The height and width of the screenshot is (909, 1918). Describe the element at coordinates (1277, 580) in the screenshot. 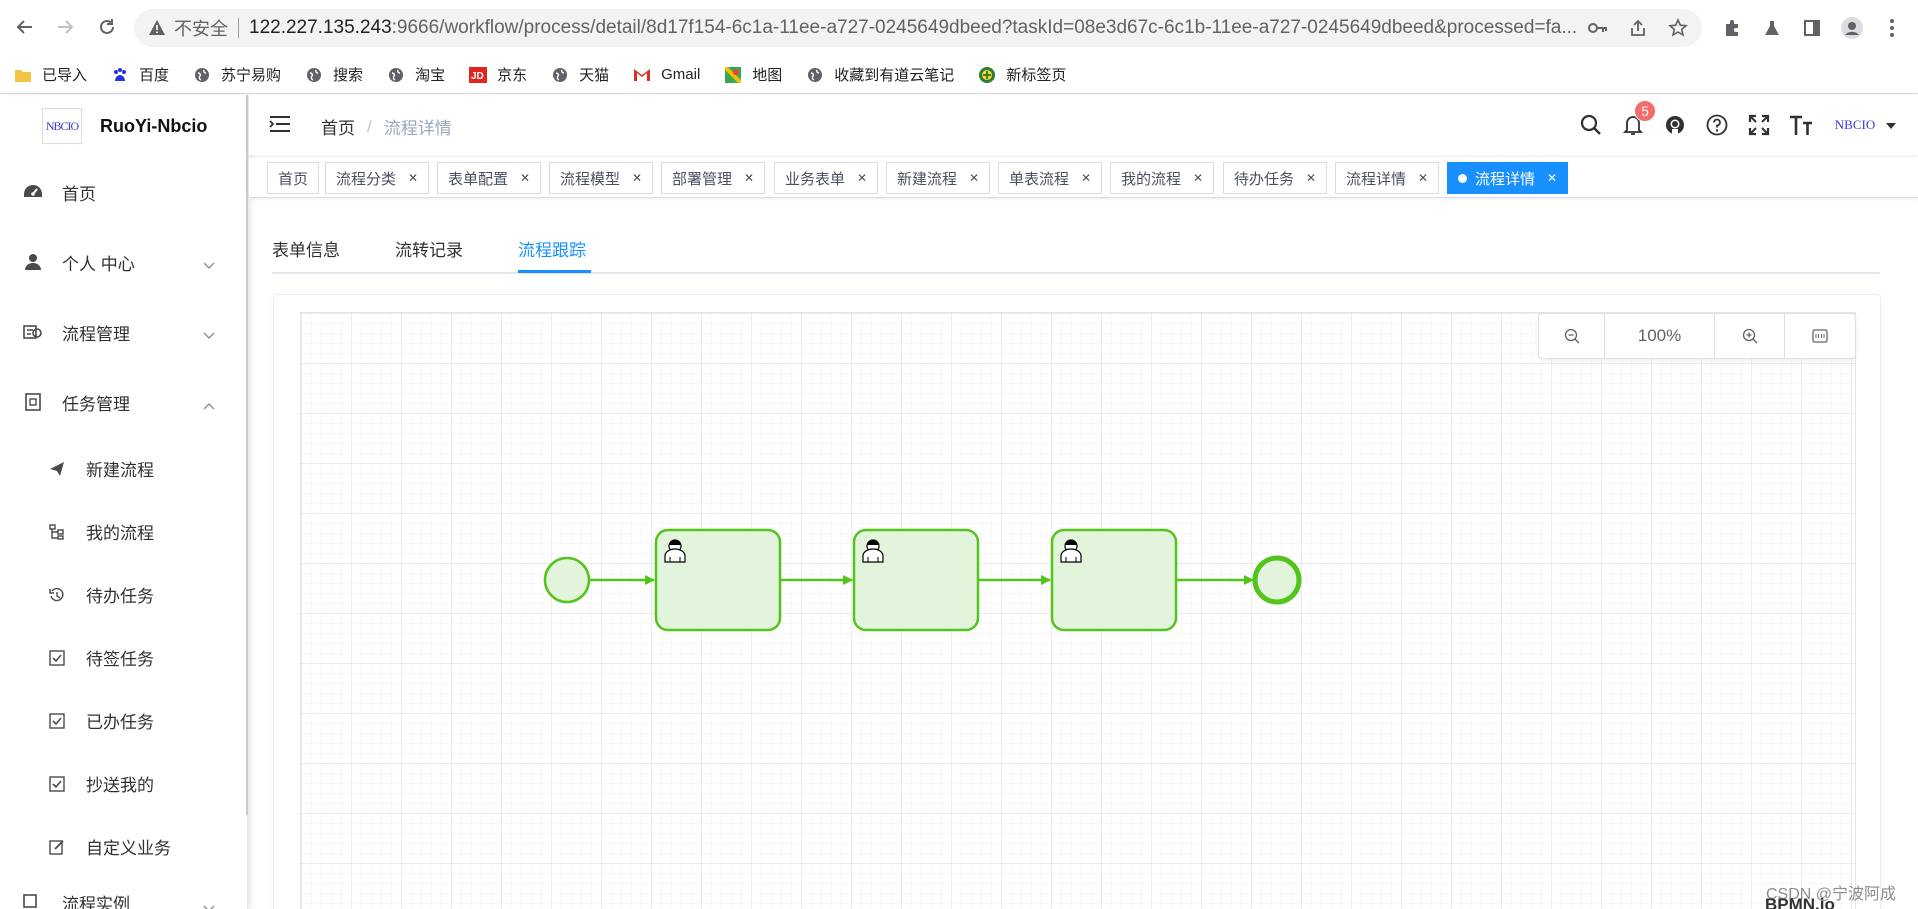

I see `end-event` at that location.